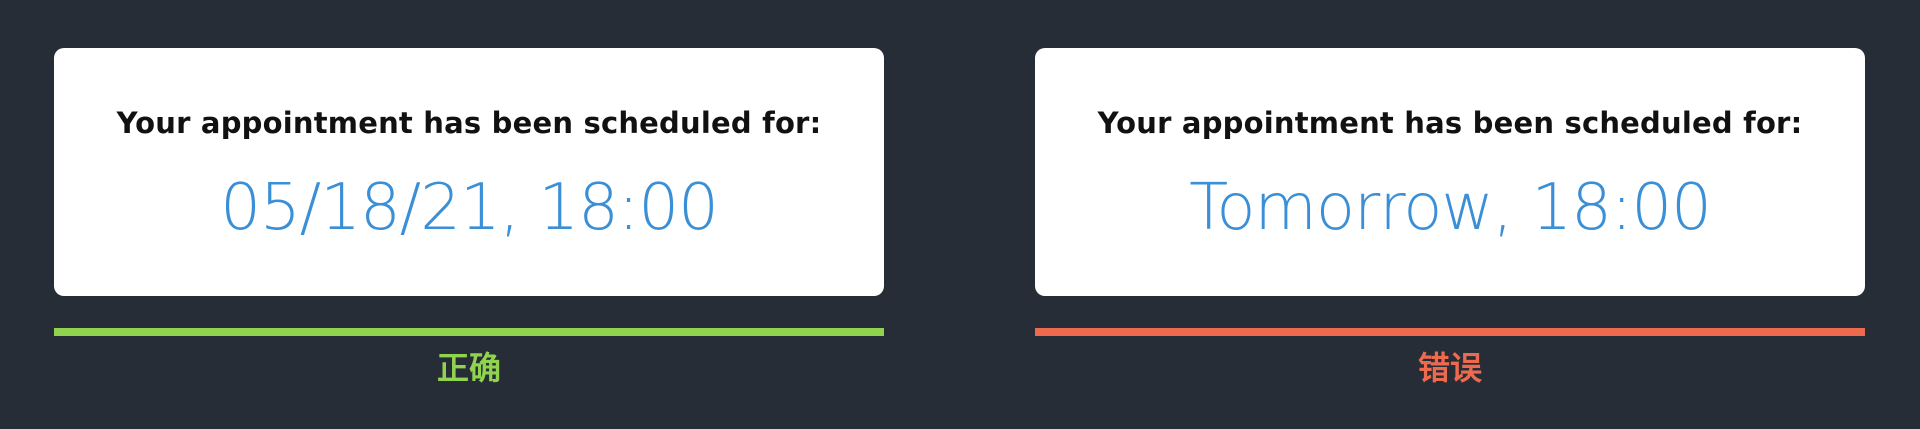 Image resolution: width=1920 pixels, height=429 pixels. I want to click on correct-divider-bar, so click(469, 332).